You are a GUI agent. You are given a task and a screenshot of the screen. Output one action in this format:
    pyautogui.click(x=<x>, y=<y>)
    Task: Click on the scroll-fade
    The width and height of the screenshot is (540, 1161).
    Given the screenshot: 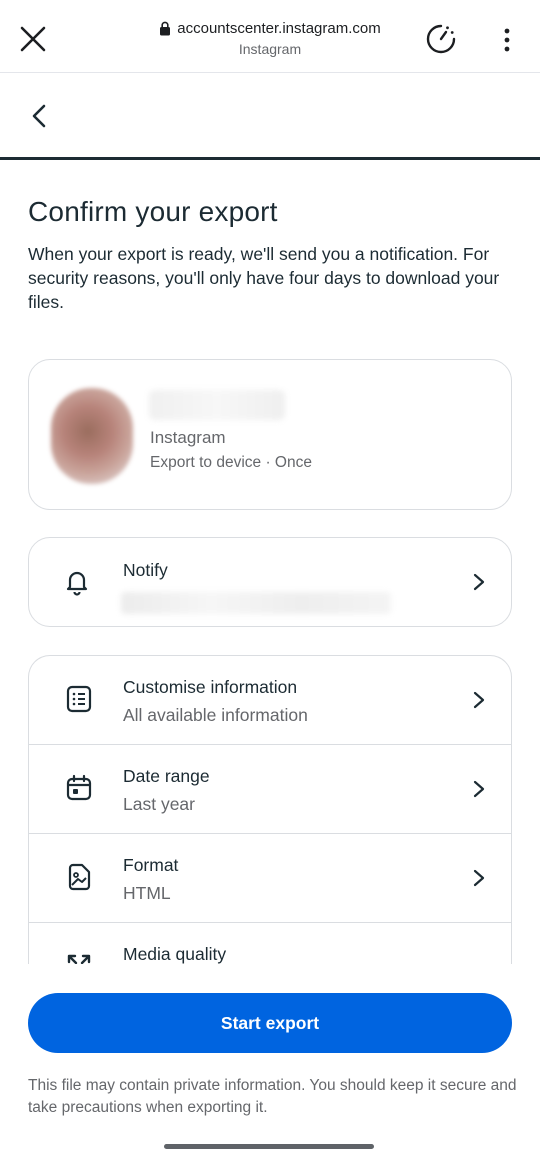 What is the action you would take?
    pyautogui.click(x=270, y=979)
    